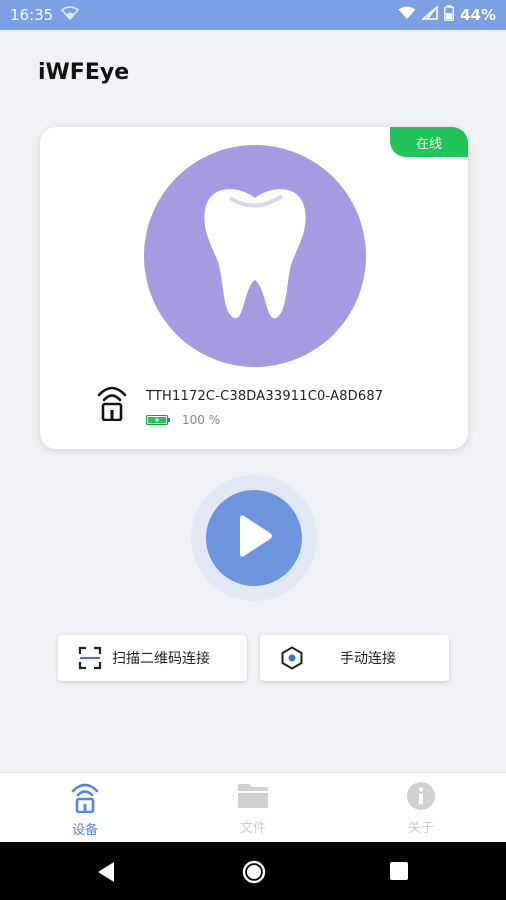  What do you see at coordinates (368, 659) in the screenshot?
I see `manual-connect-label: 手动连接` at bounding box center [368, 659].